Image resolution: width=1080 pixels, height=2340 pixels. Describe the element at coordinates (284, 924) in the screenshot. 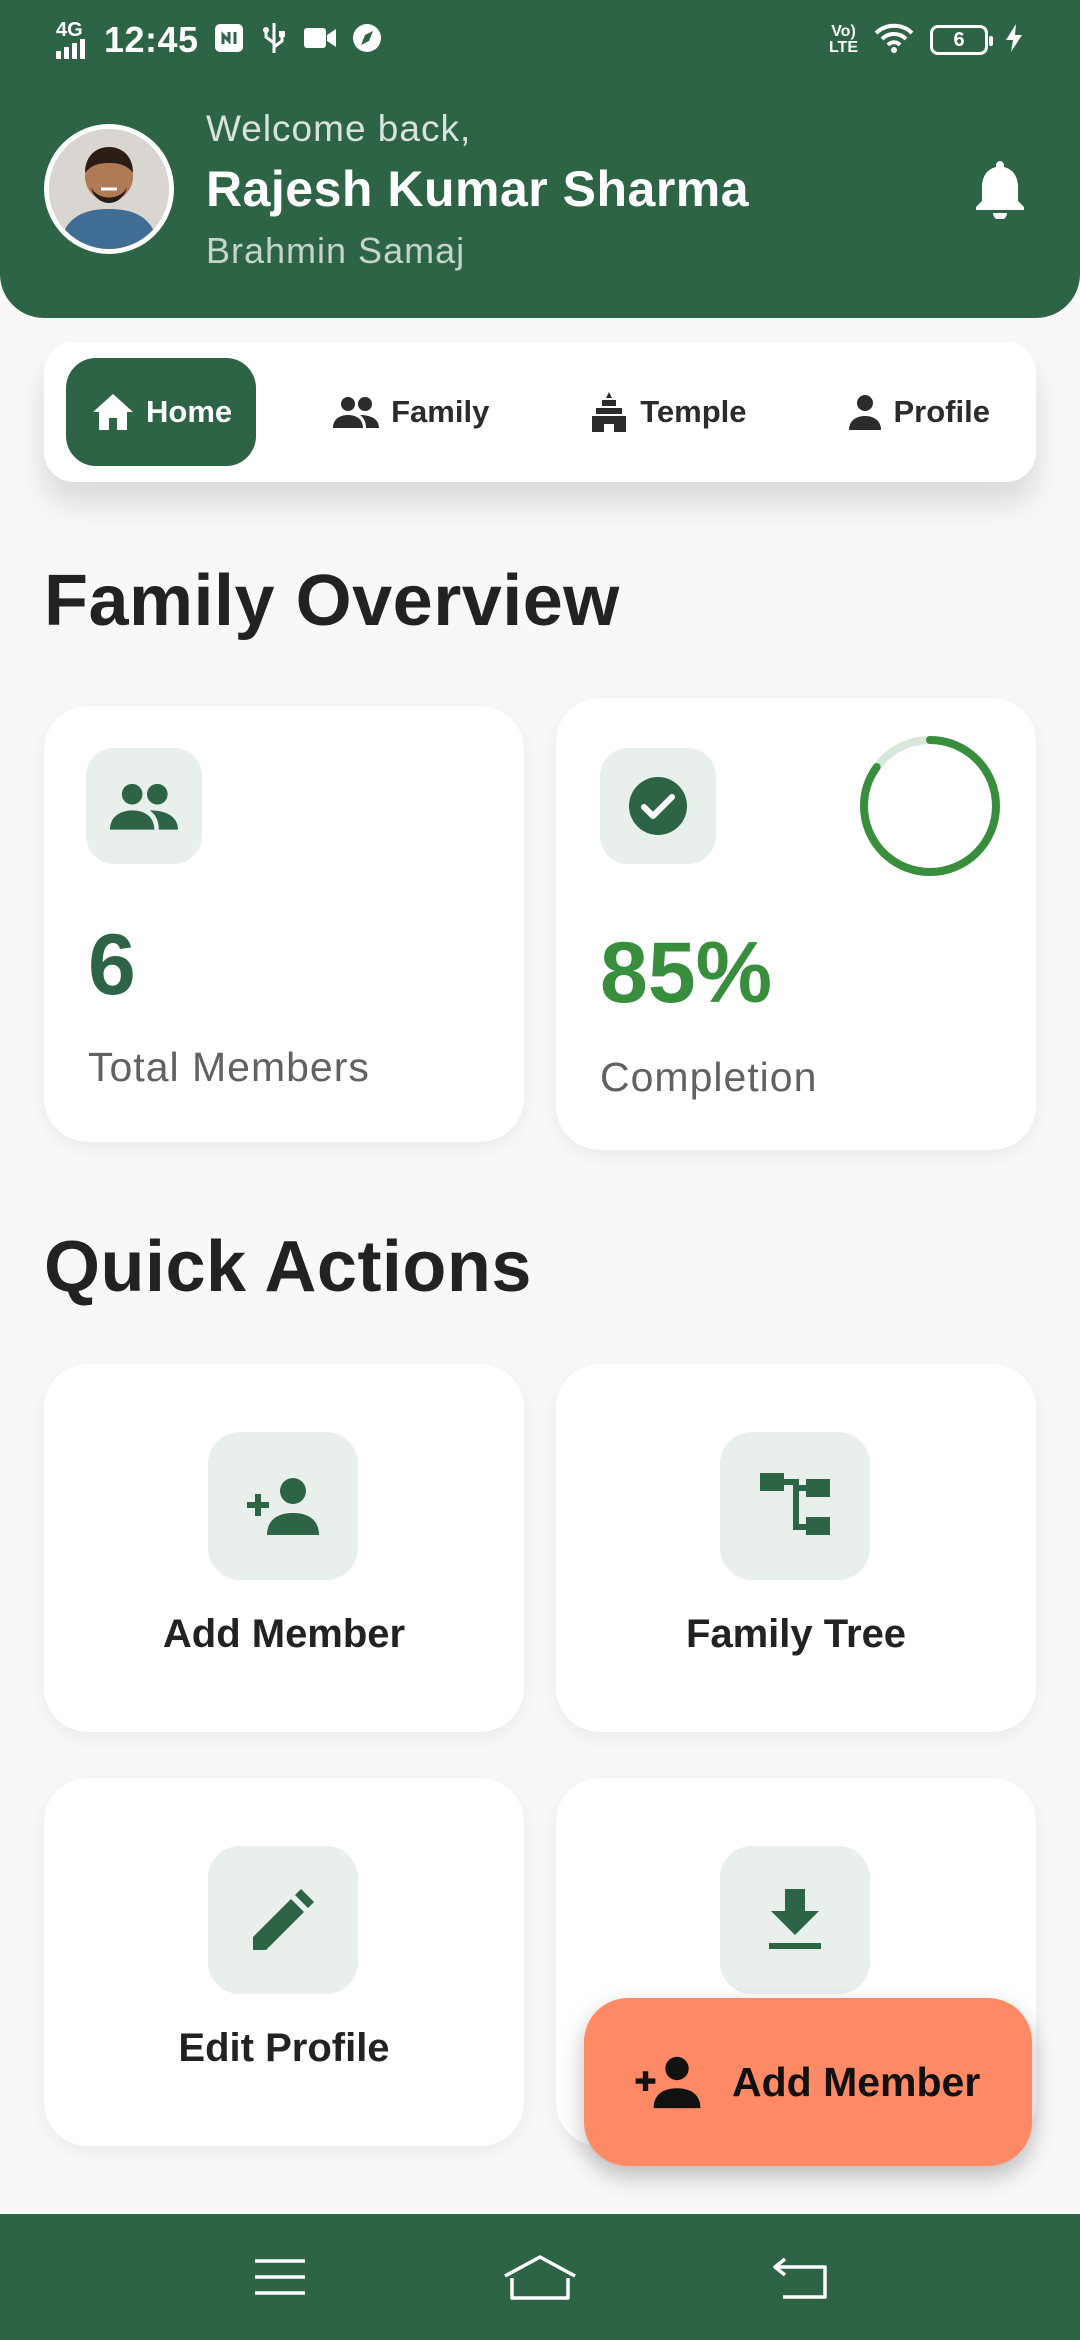

I see `members-card: 6 Total Members` at that location.